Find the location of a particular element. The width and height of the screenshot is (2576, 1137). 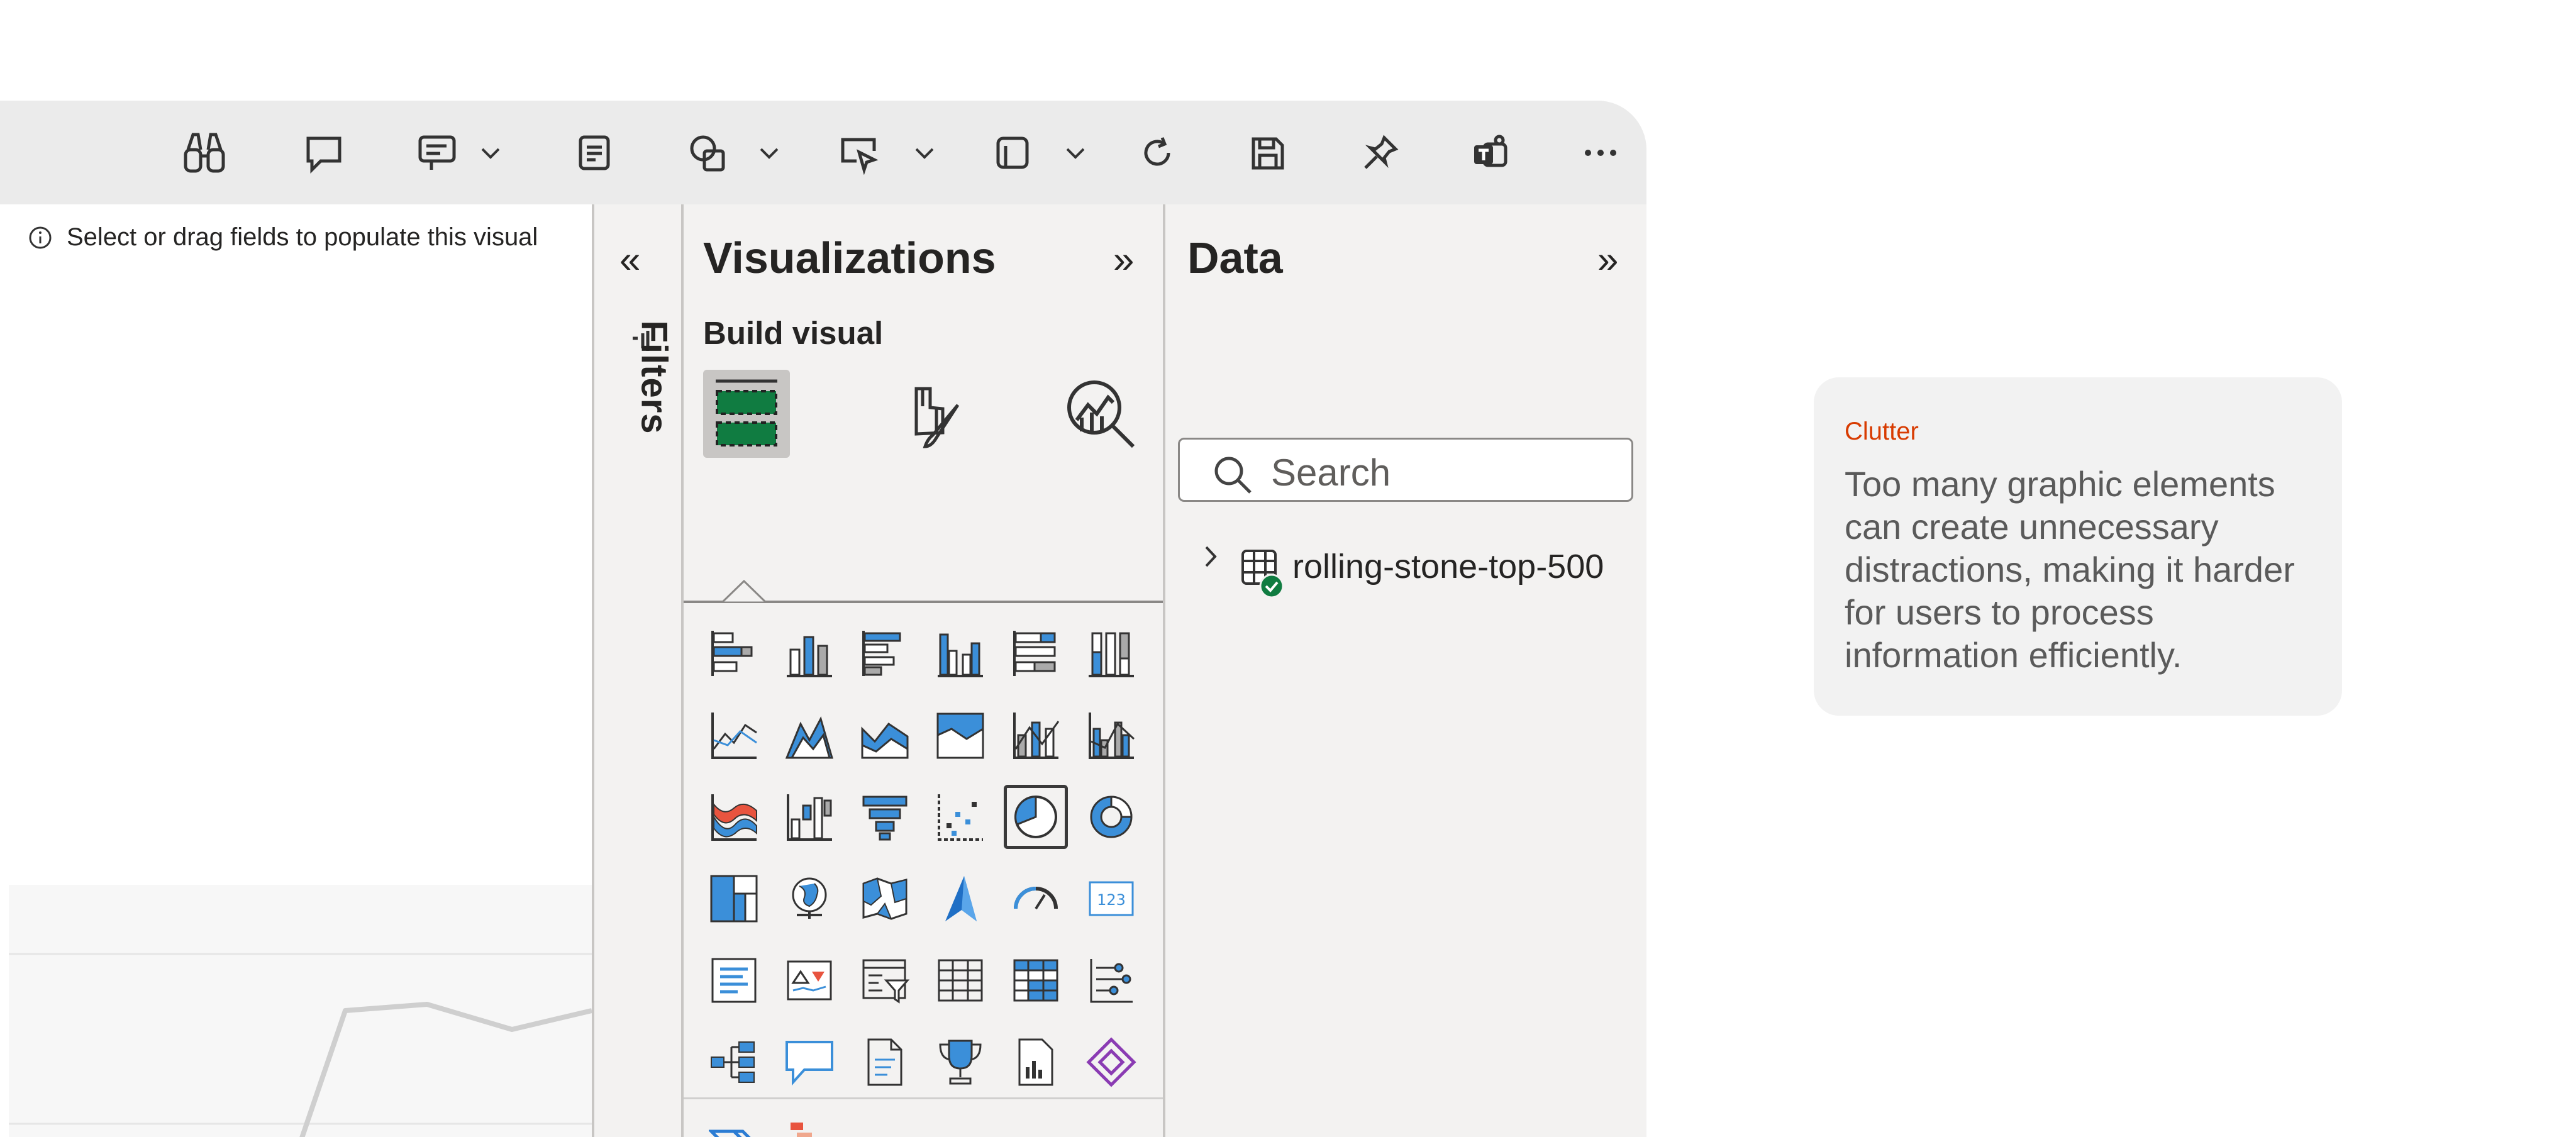

toolbar is located at coordinates (823, 152).